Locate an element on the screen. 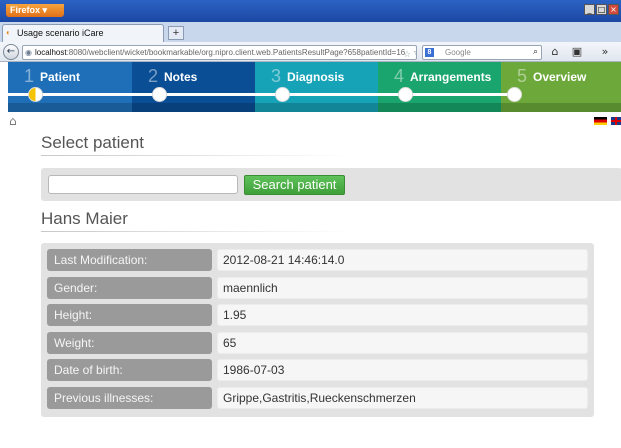 The image size is (621, 448). window-controls: _ □ × is located at coordinates (601, 9).